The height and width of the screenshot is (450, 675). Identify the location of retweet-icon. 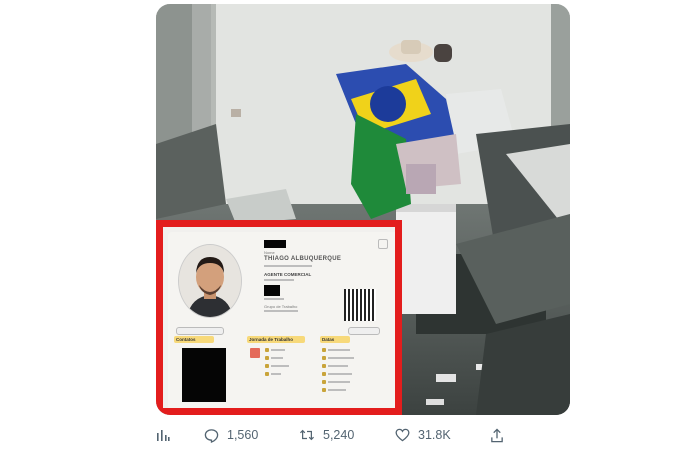
(307, 435).